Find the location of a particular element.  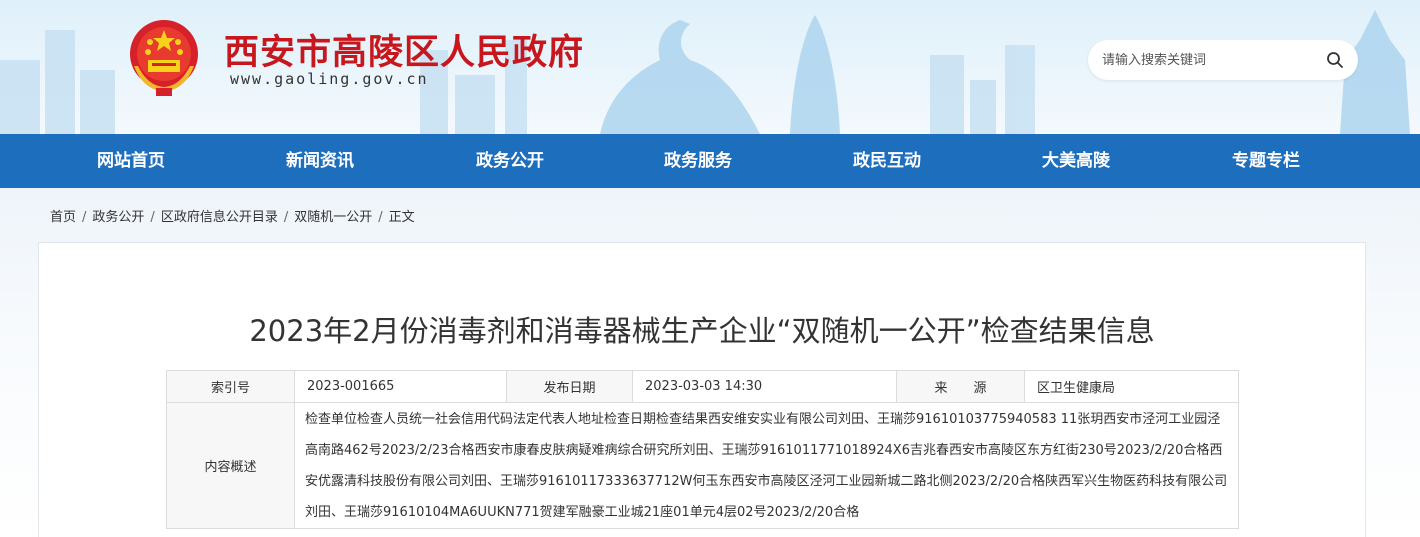

nav-item-gov-services: 政务服务 is located at coordinates (698, 161).